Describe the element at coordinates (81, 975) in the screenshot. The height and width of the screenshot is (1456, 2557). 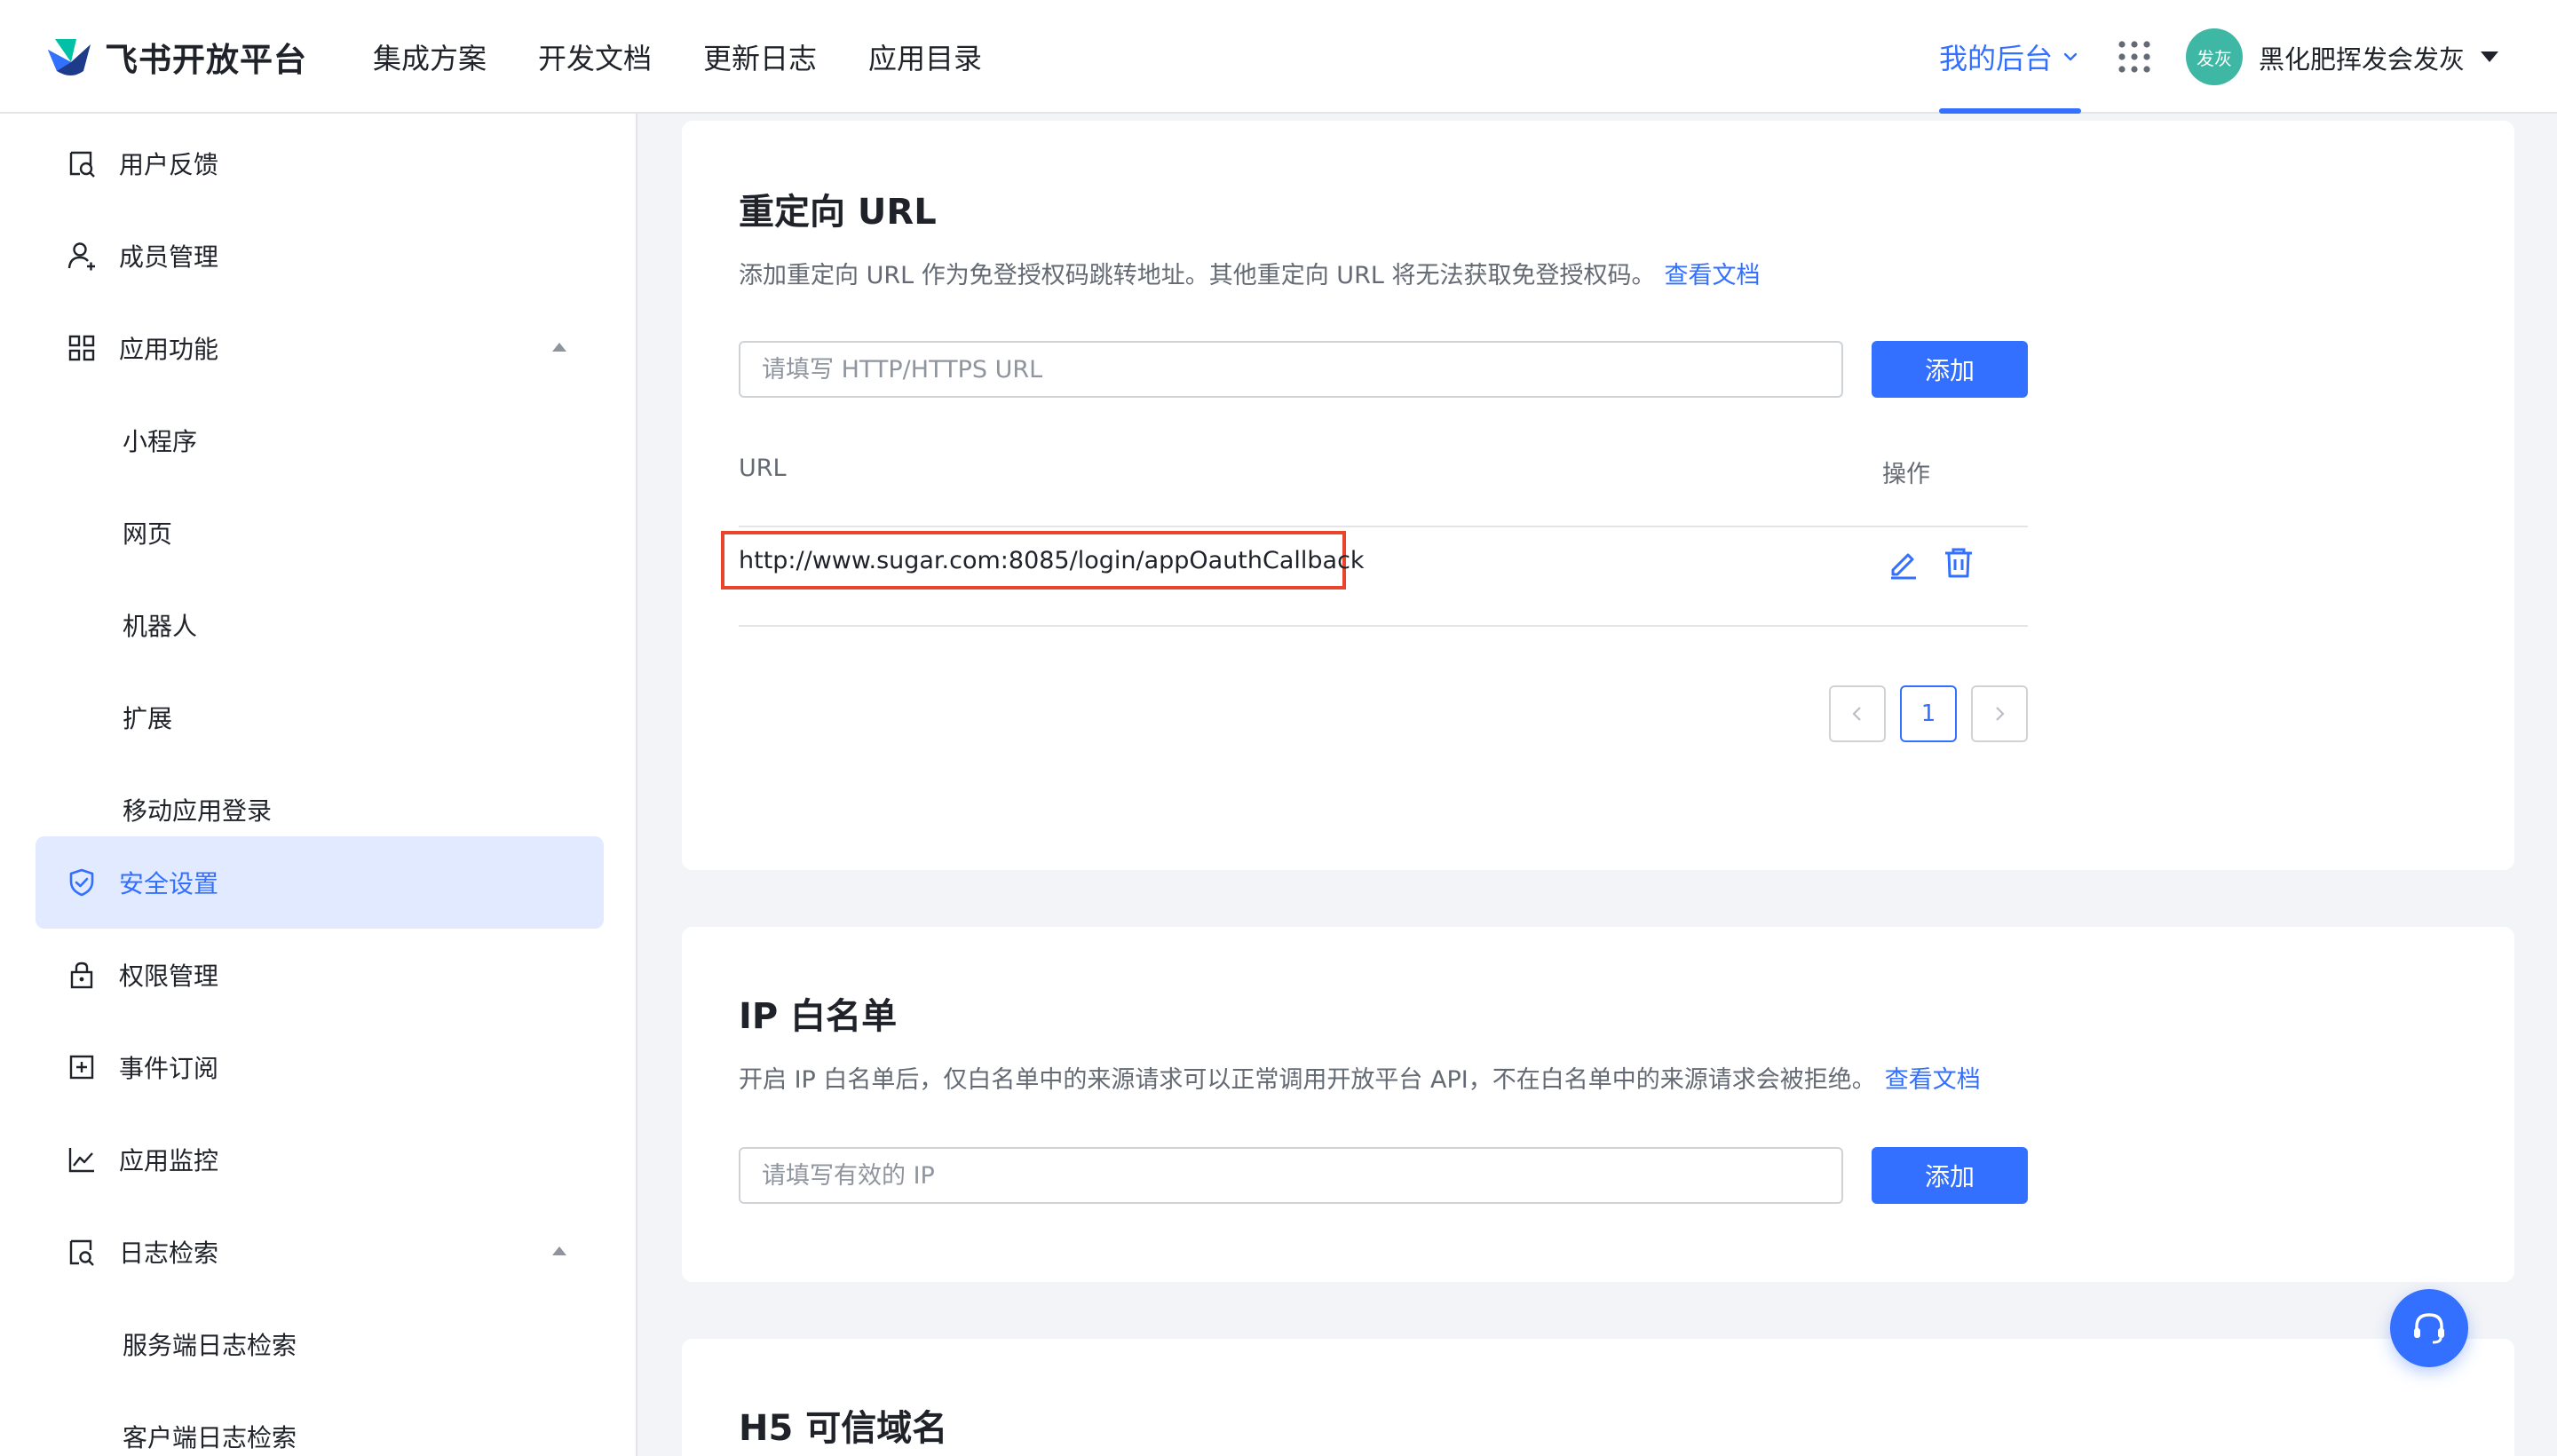
I see `lock-icon` at that location.